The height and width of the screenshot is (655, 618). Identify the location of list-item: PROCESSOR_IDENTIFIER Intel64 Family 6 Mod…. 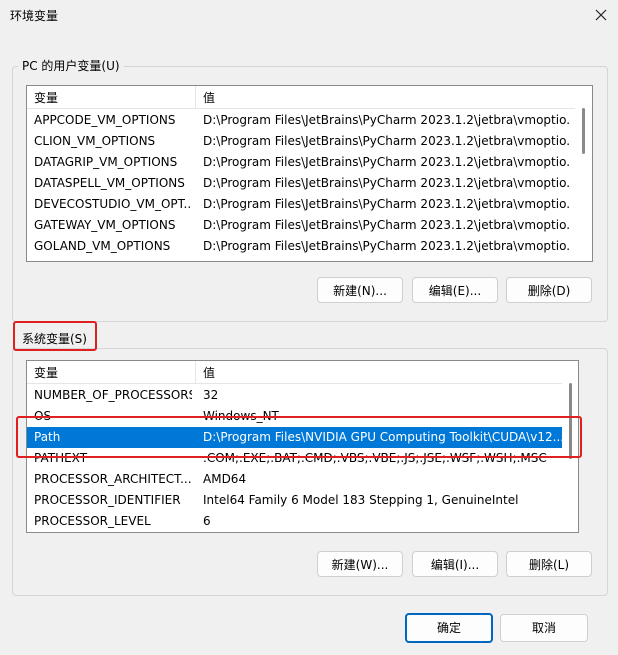
(301, 500).